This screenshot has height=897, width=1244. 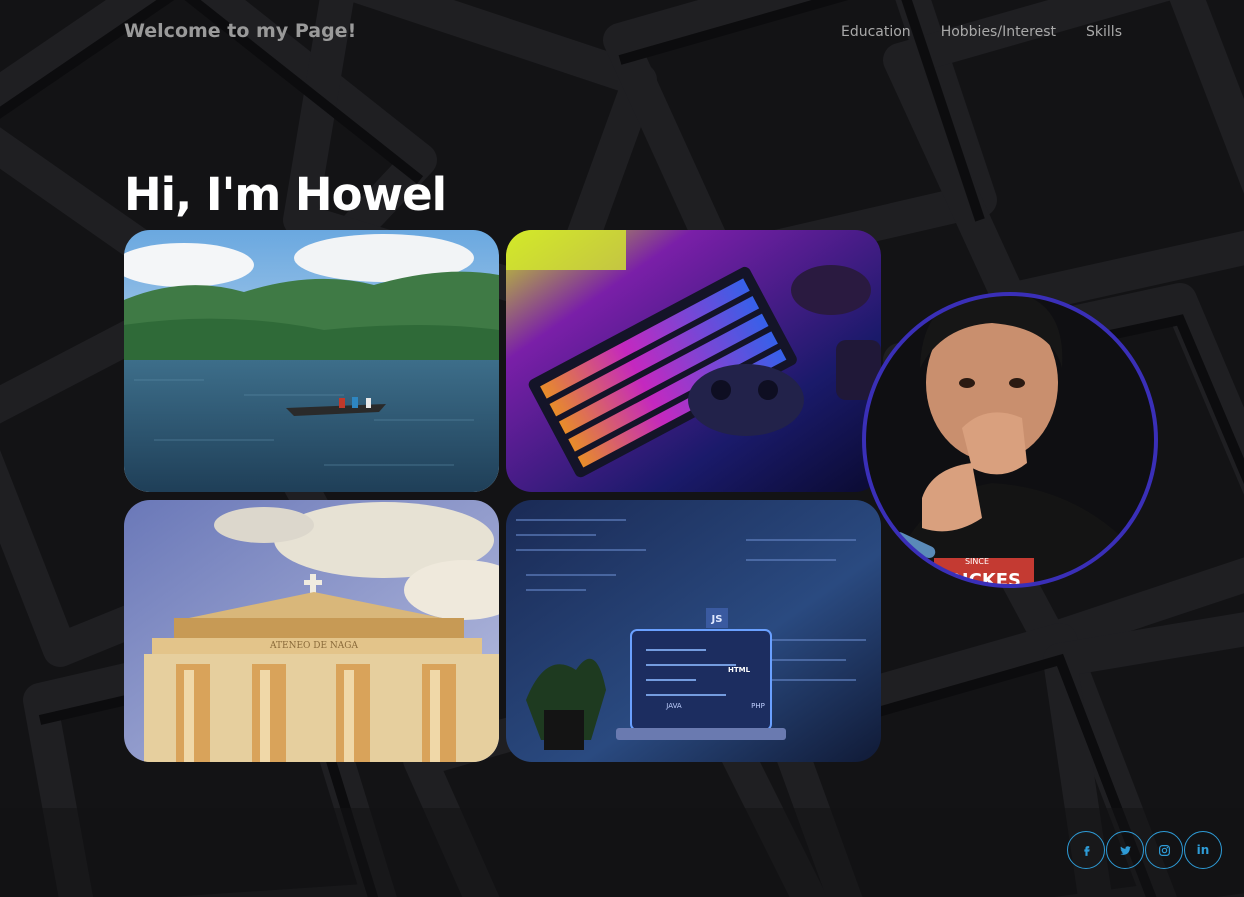 I want to click on instagram-button, so click(x=1164, y=850).